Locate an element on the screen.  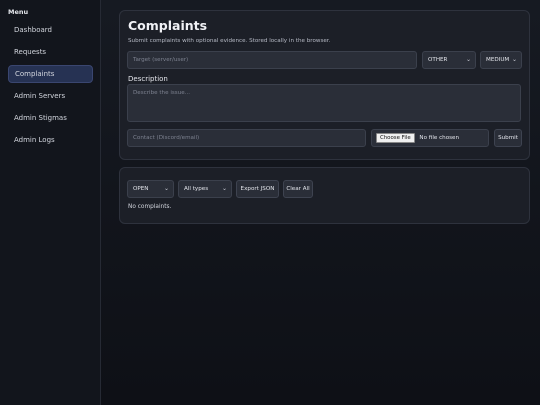
sidebar-item-admin-logs: Admin Logs is located at coordinates (50, 140).